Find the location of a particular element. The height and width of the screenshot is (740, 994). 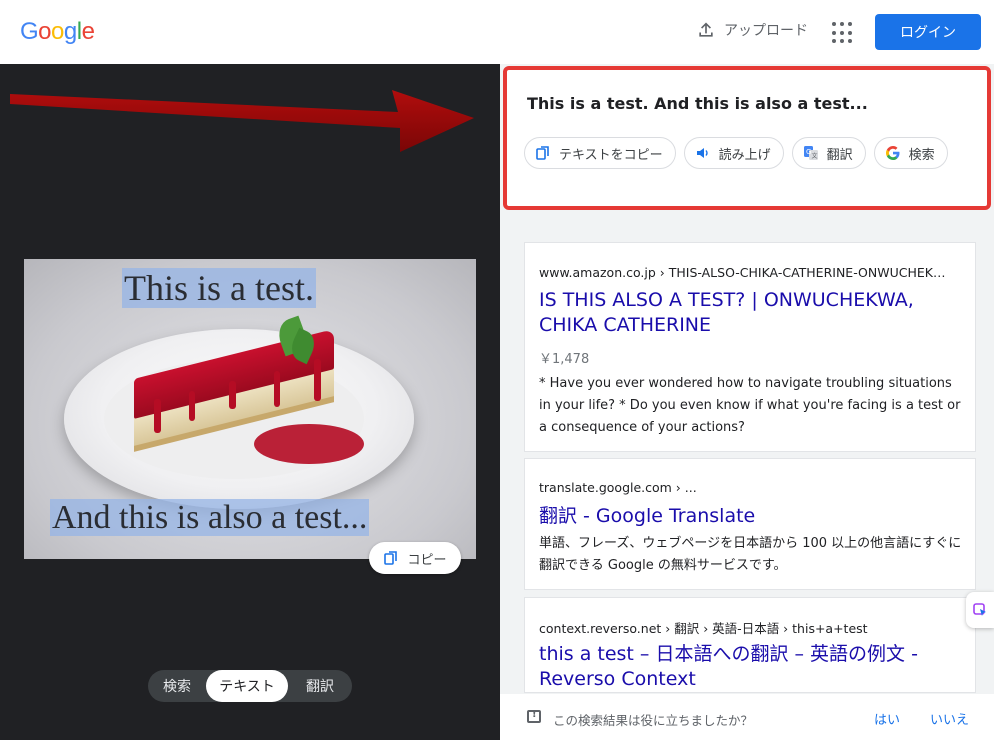

mode-switcher: 検索 テキスト 翻訳 is located at coordinates (250, 686).